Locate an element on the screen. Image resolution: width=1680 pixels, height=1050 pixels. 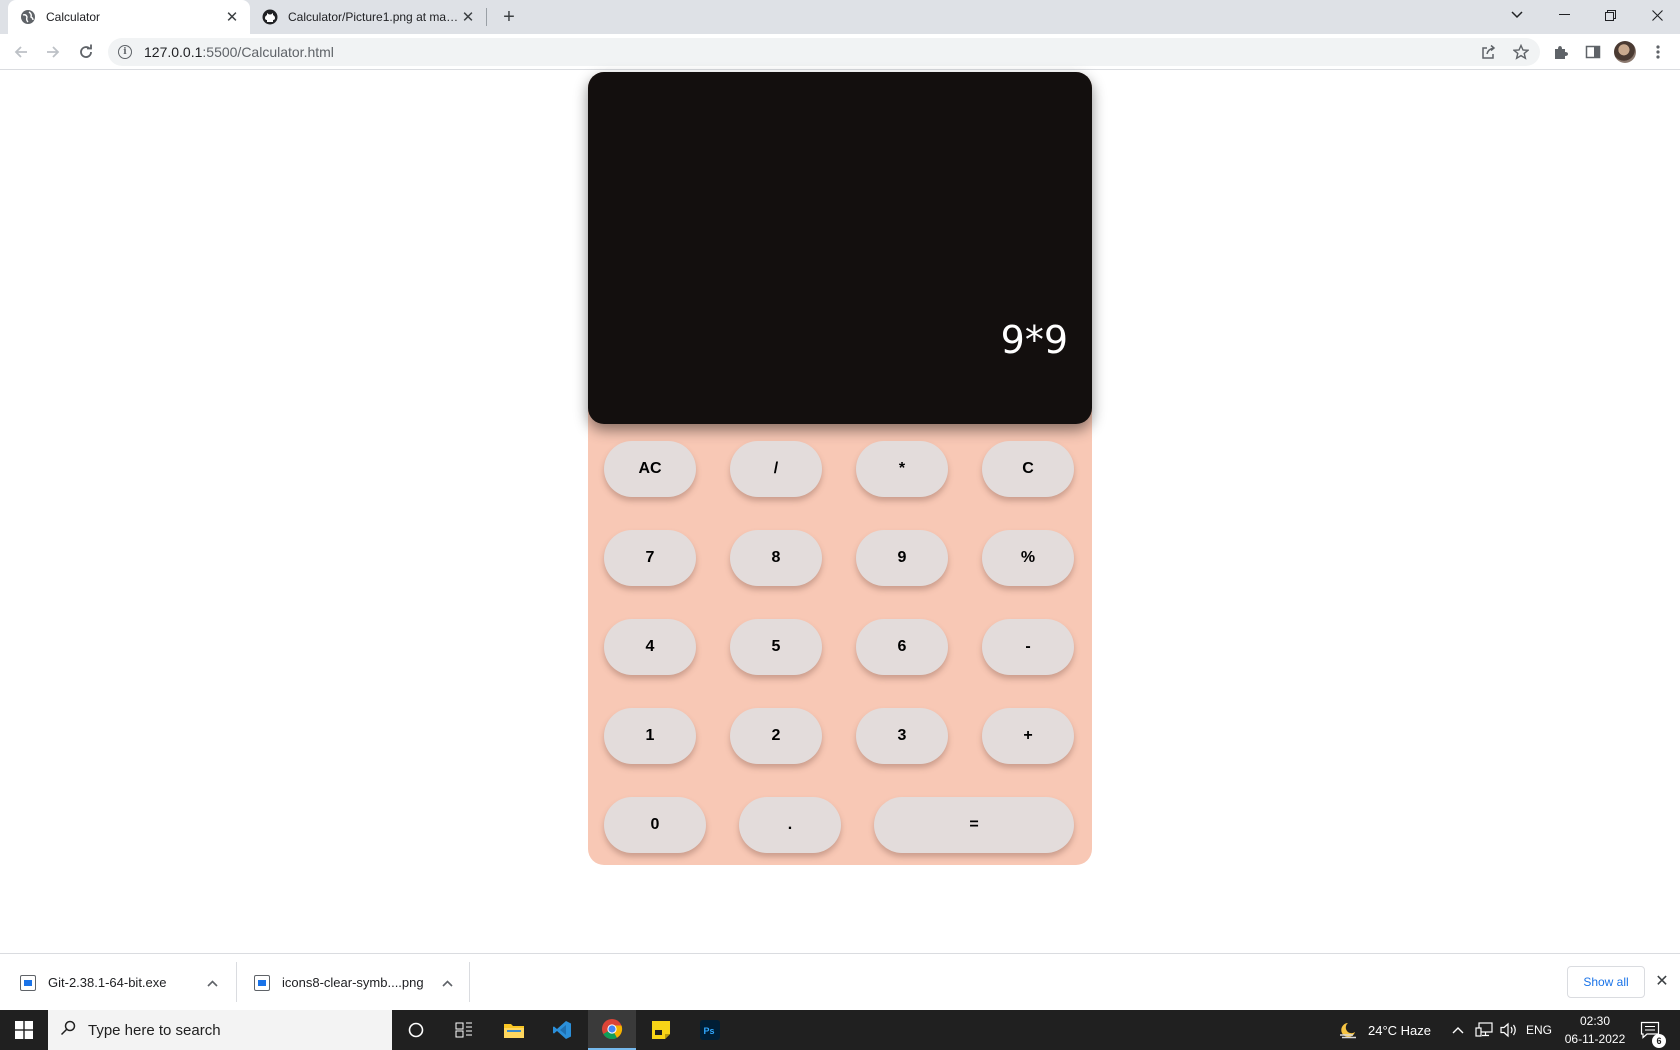
profile-avatar is located at coordinates (1625, 52).